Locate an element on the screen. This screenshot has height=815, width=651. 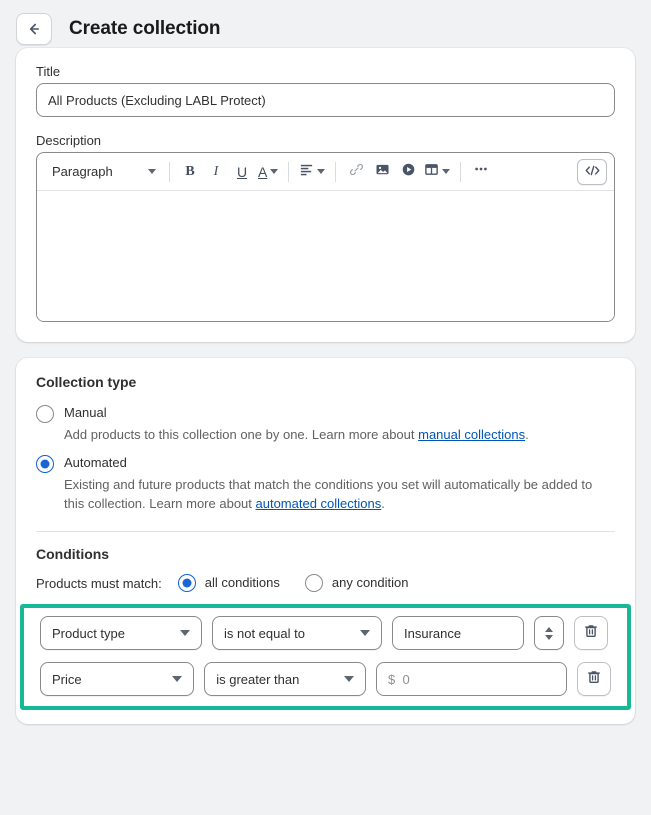
editor-toolbar: Paragraph B I U A is located at coordinates (325, 172).